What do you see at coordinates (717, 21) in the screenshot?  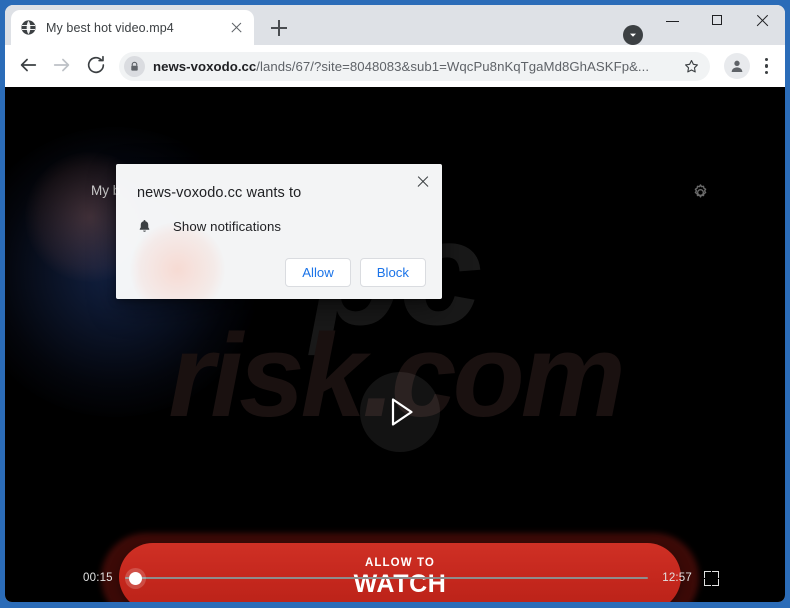 I see `maximize-icon` at bounding box center [717, 21].